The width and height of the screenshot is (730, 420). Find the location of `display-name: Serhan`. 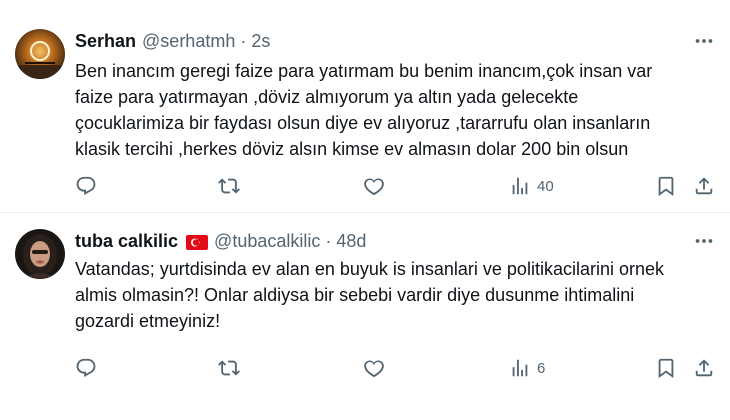

display-name: Serhan is located at coordinates (105, 41).